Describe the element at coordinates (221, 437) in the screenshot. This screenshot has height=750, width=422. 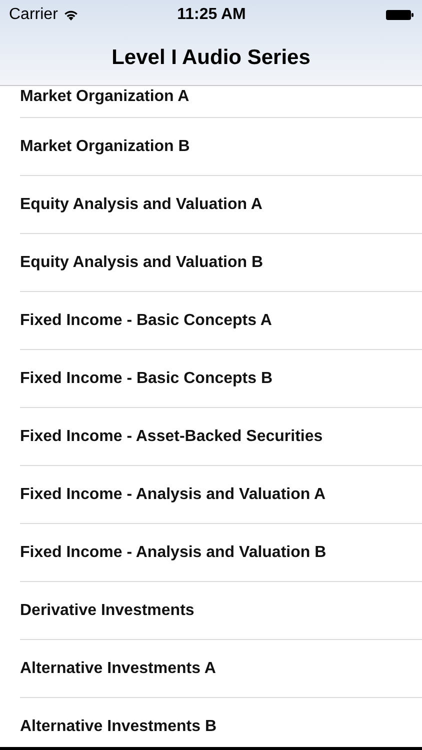
I see `list-item: Fixed Income - Asset-Backed Securities` at that location.